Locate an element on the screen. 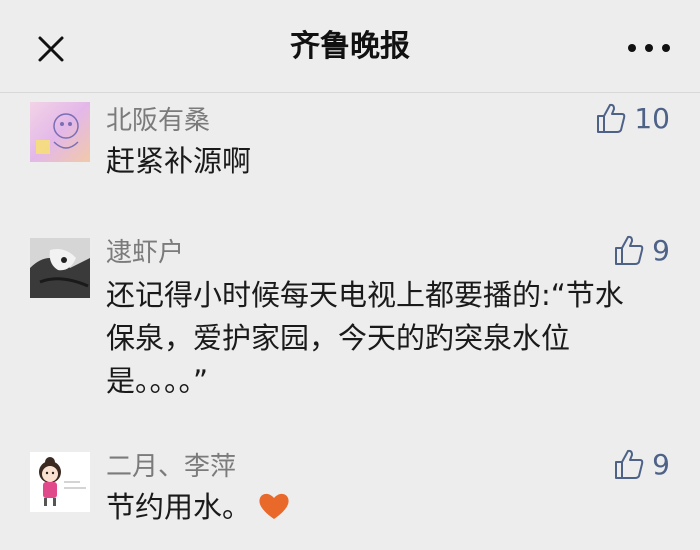 The width and height of the screenshot is (700, 550). comment-line: 还记得小时候每天电视上都要播的:“节水 is located at coordinates (365, 295).